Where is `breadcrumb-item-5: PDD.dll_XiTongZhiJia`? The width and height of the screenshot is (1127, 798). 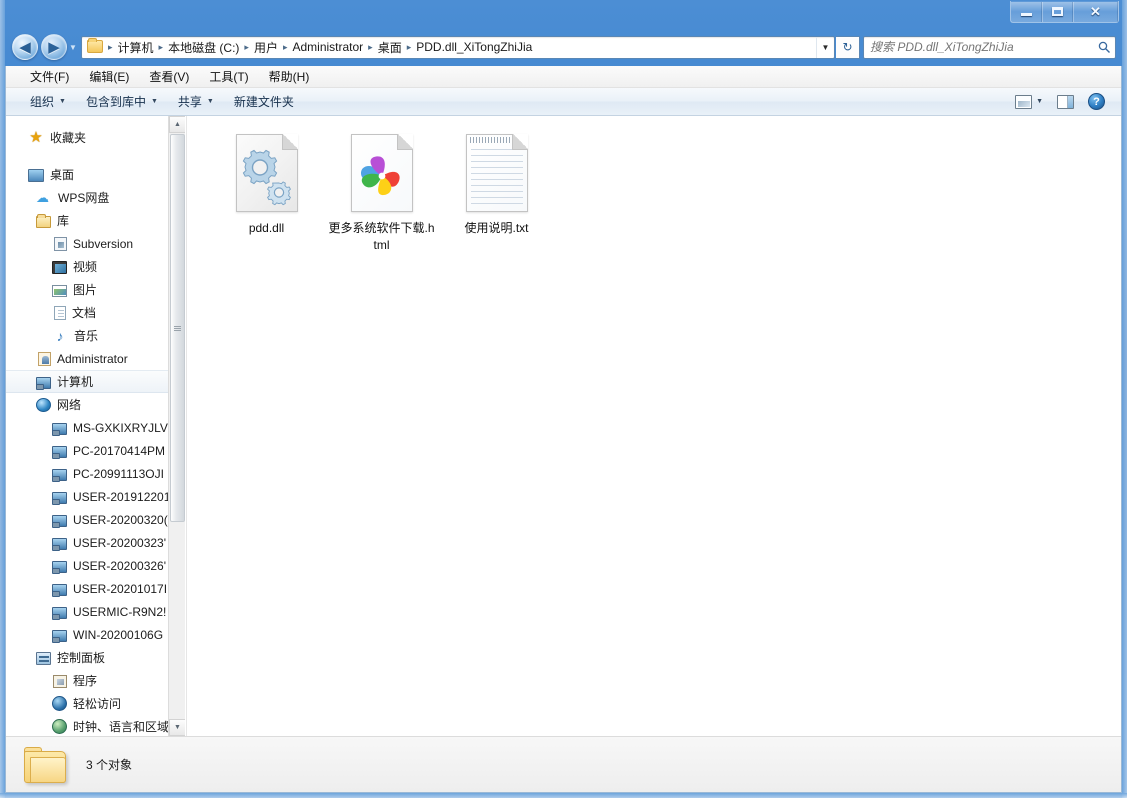 breadcrumb-item-5: PDD.dll_XiTongZhiJia is located at coordinates (474, 47).